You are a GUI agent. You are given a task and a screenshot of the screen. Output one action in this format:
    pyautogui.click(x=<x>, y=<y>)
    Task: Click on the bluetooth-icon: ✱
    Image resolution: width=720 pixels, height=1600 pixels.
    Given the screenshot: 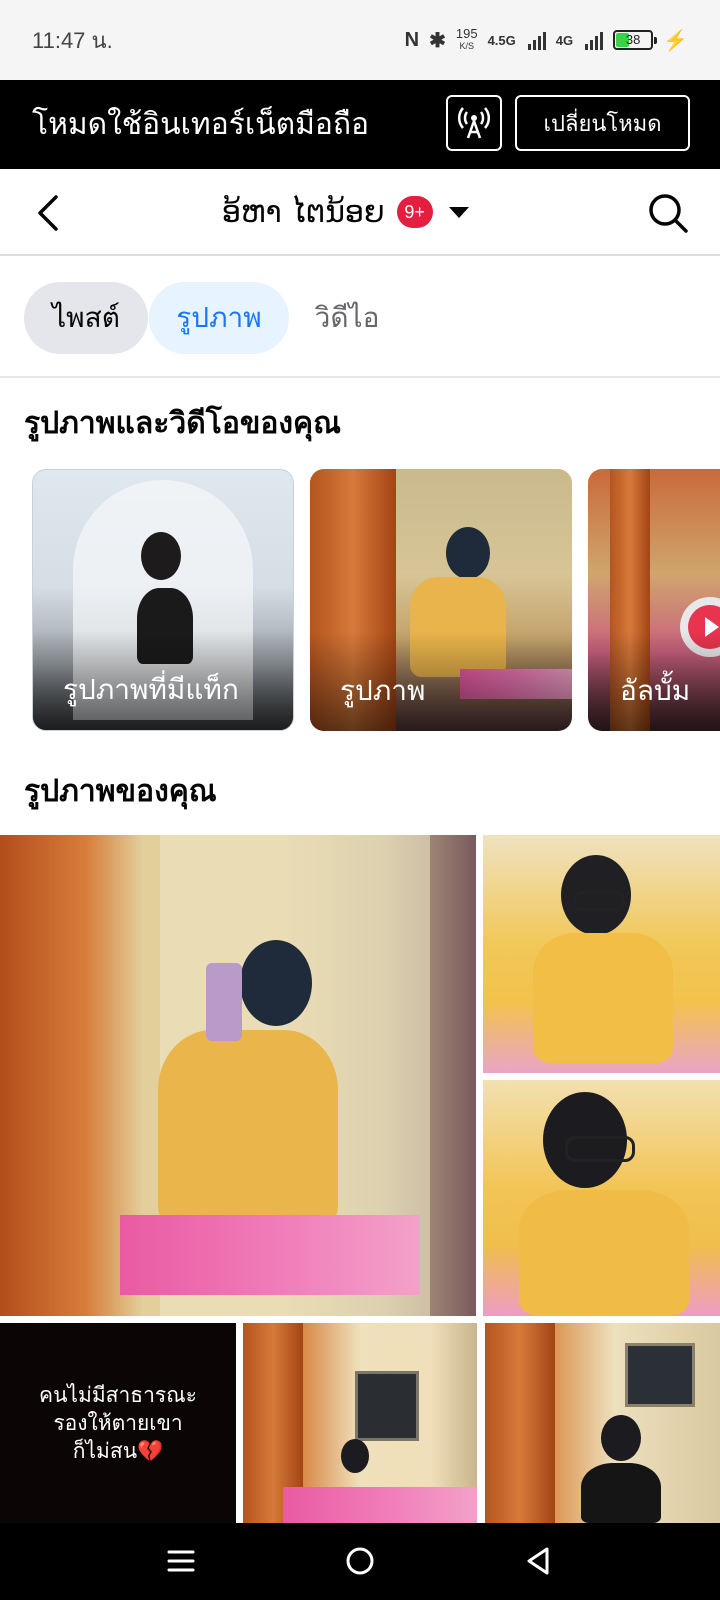 What is the action you would take?
    pyautogui.click(x=437, y=40)
    